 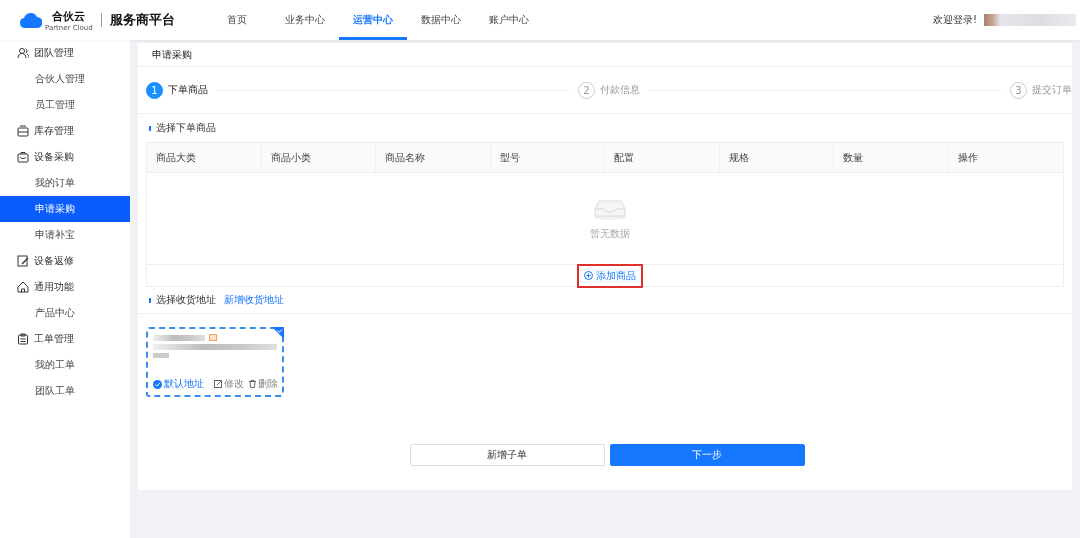 What do you see at coordinates (610, 275) in the screenshot?
I see `add-product-button: 添加商品` at bounding box center [610, 275].